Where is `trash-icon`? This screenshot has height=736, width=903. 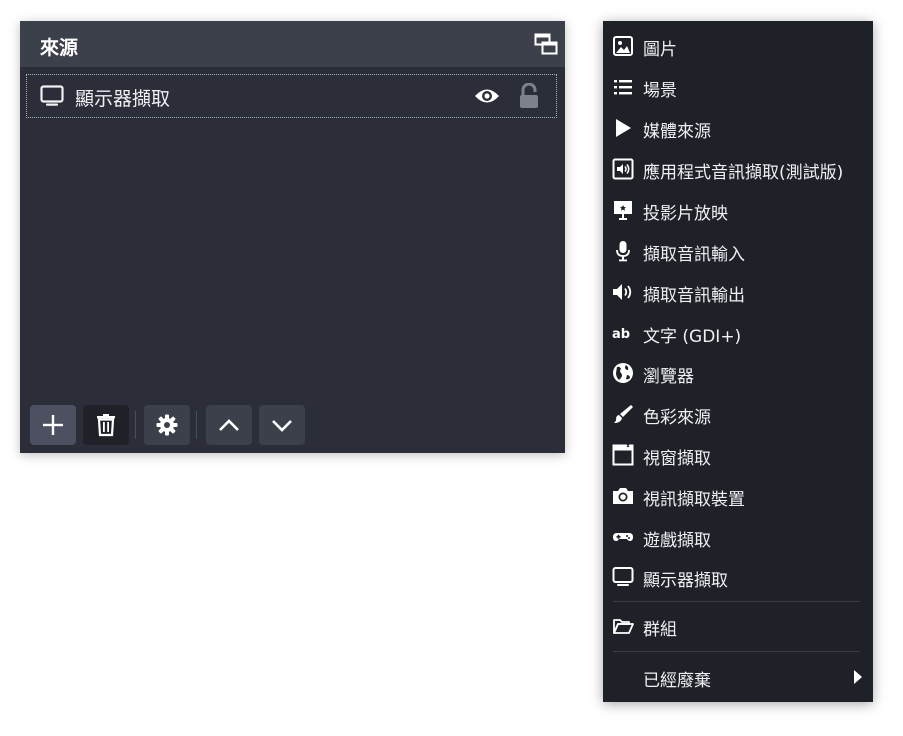 trash-icon is located at coordinates (106, 425).